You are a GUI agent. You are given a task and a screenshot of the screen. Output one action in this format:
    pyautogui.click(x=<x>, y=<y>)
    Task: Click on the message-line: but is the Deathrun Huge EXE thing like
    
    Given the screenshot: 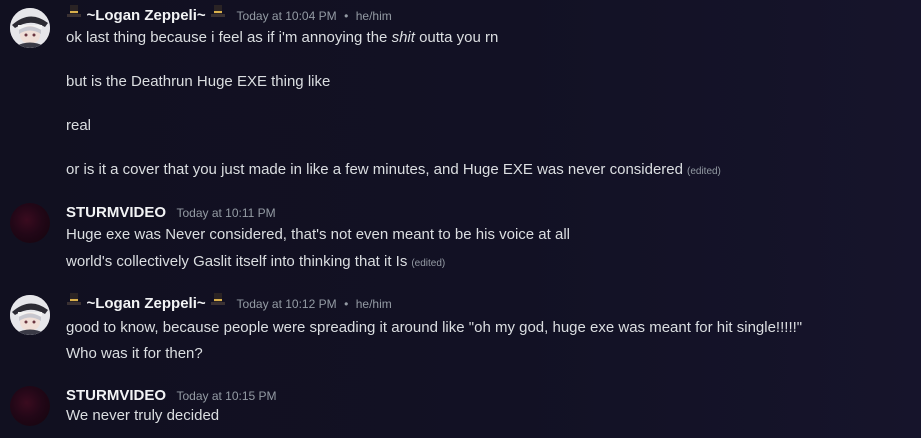 What is the action you would take?
    pyautogui.click(x=198, y=81)
    